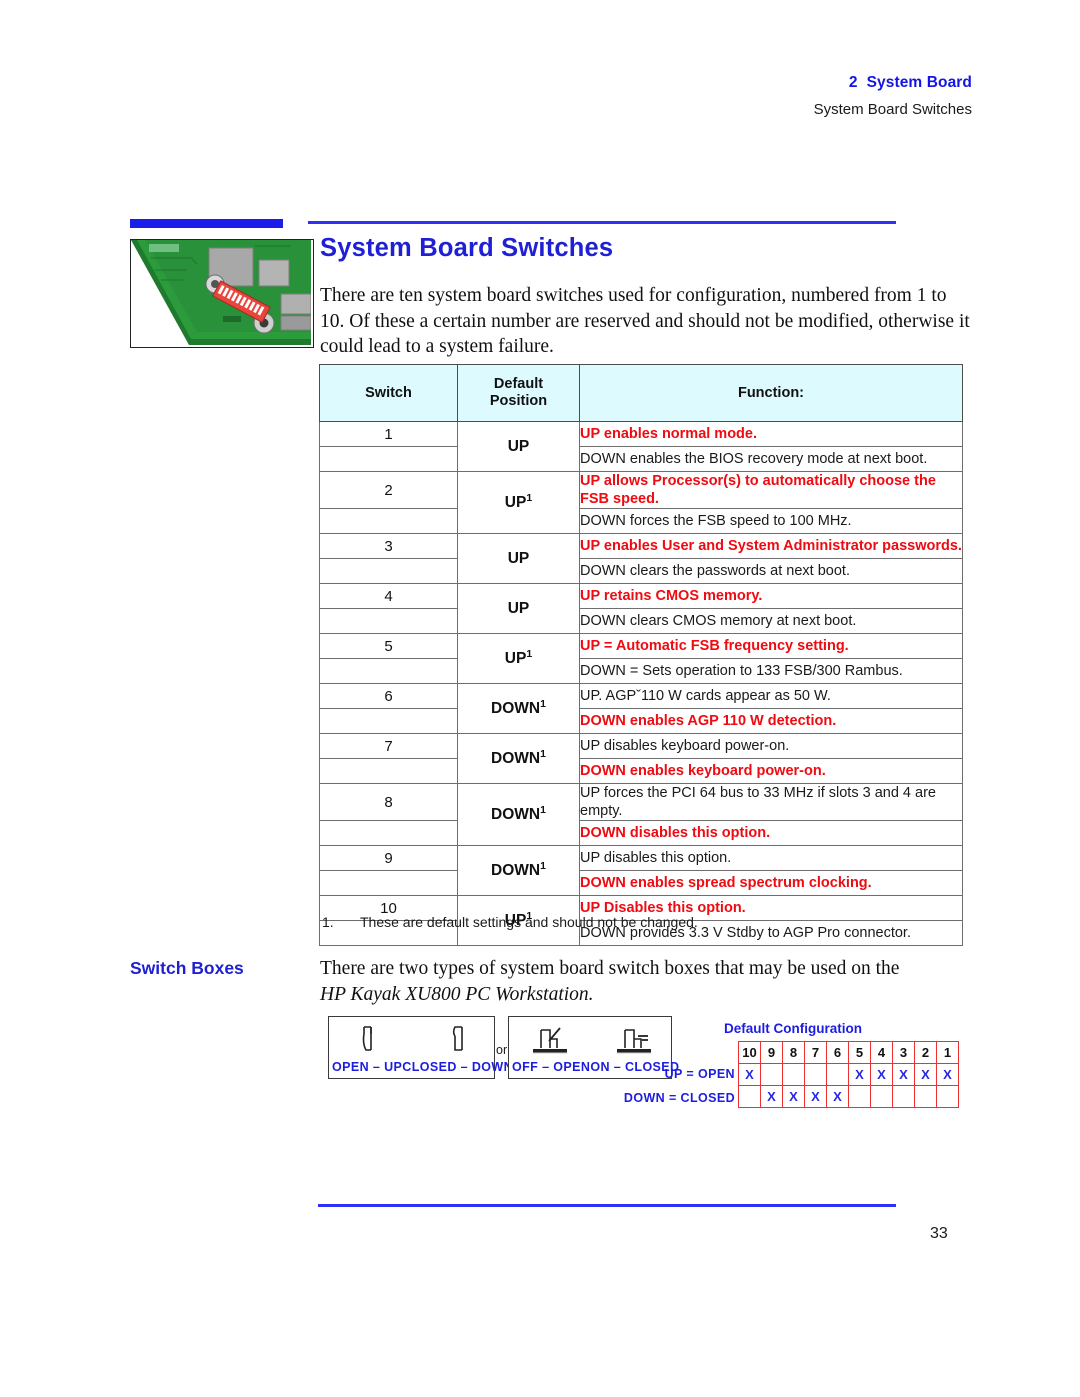 The width and height of the screenshot is (1080, 1397). Describe the element at coordinates (518, 502) in the screenshot. I see `default-position-cell: UP1` at that location.